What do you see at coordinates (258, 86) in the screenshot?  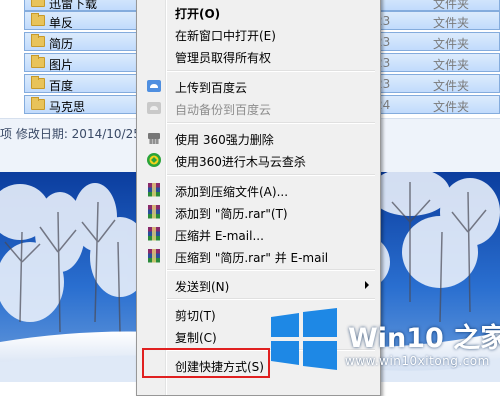 I see `menu-item-upload-baidu: 上传到百度云` at bounding box center [258, 86].